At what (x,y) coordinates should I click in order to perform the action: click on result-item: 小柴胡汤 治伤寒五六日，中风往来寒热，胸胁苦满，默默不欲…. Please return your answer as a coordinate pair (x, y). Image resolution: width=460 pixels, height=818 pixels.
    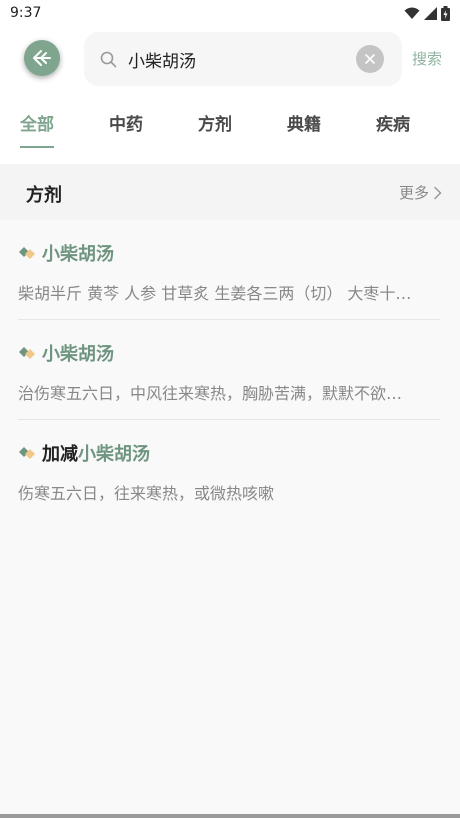
    Looking at the image, I should click on (229, 370).